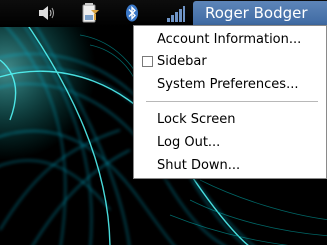 The image size is (327, 245). I want to click on menu-item-label: Sidebar, so click(182, 61).